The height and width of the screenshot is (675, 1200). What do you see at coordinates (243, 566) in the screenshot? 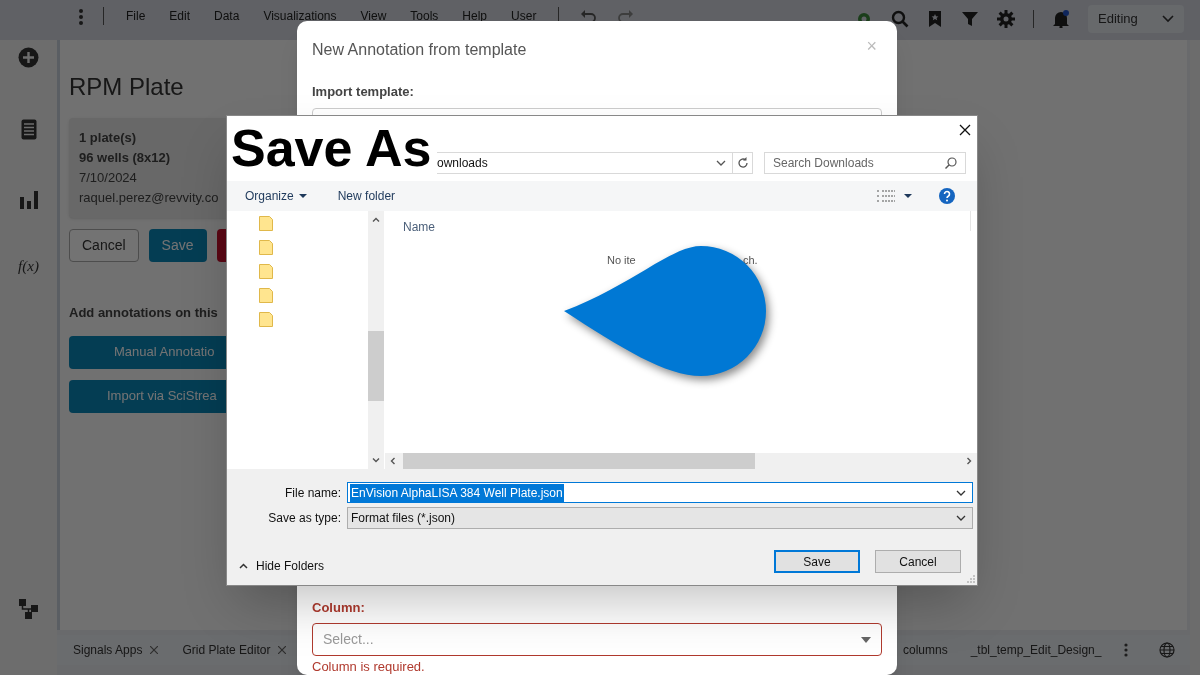
I see `chevron-up-icon` at bounding box center [243, 566].